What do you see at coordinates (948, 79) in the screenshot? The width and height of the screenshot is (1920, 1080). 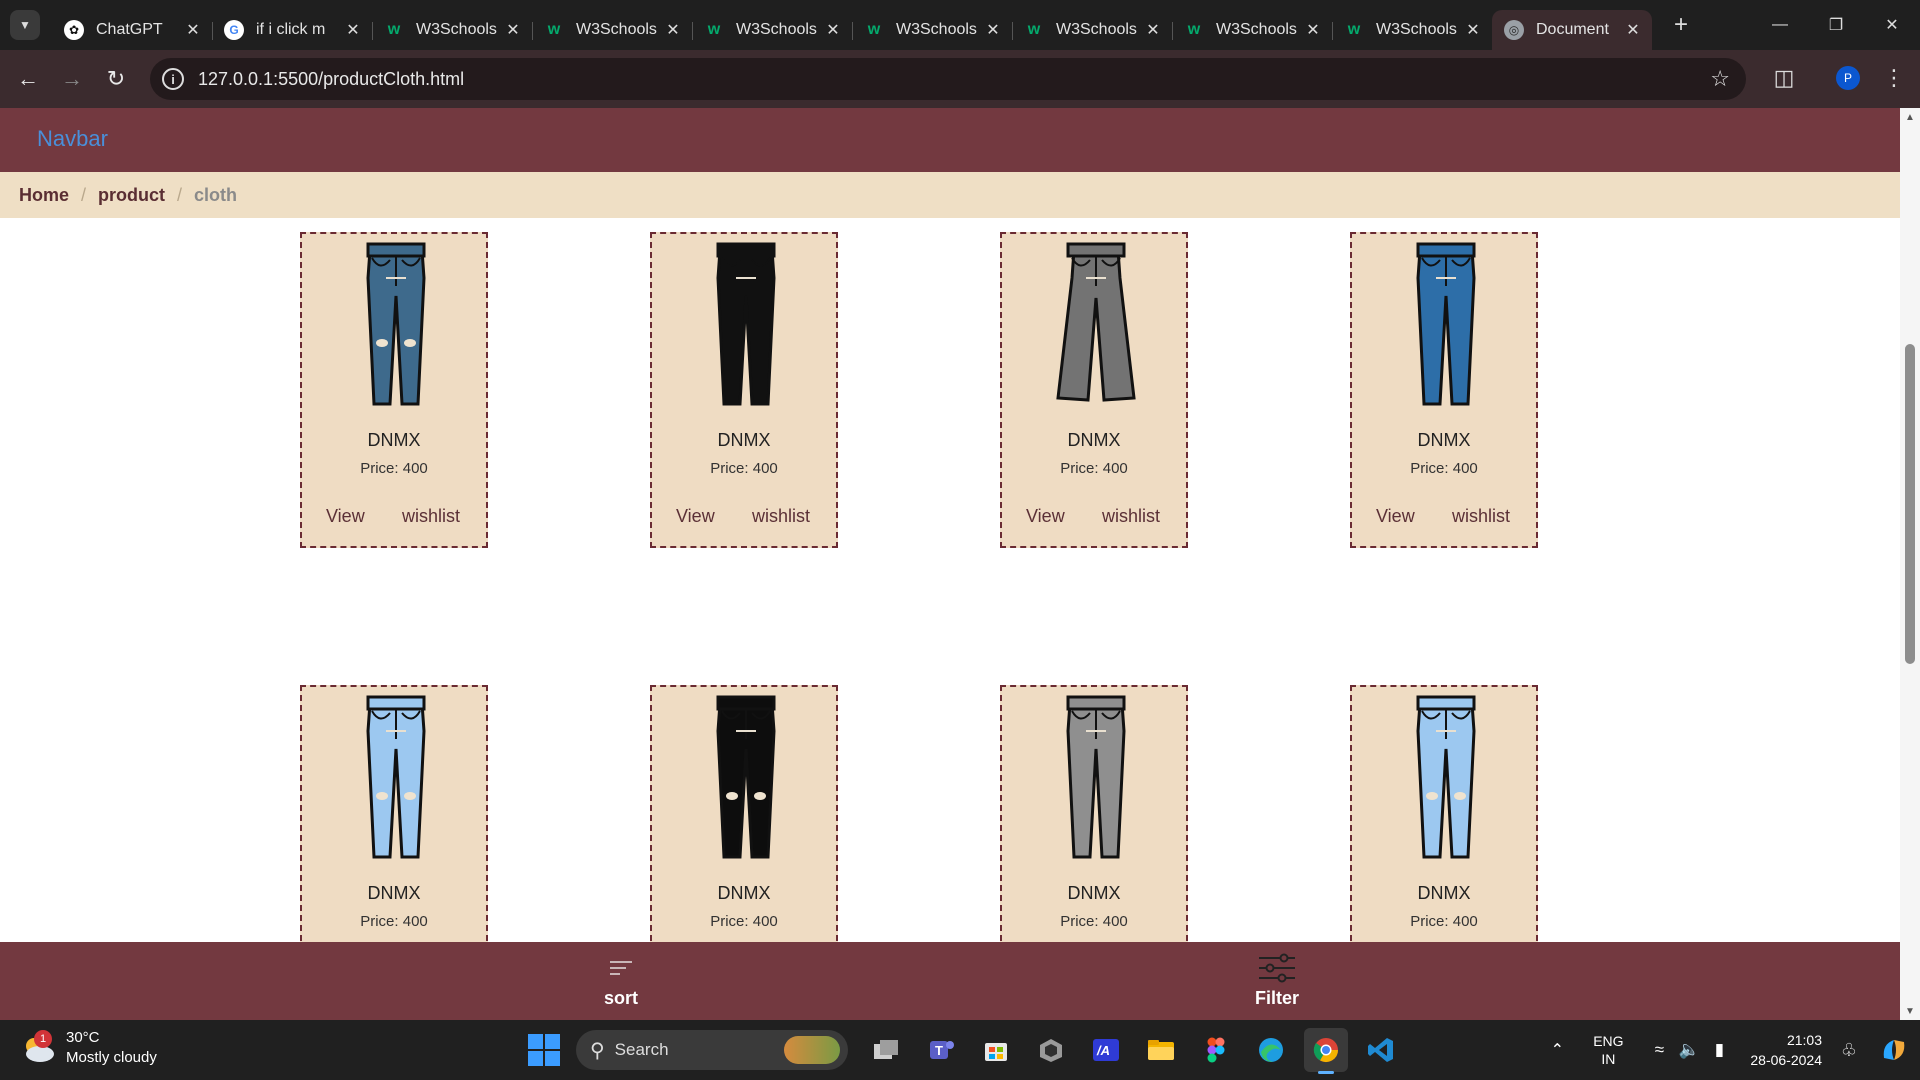 I see `address-bar: i 127.0.0.1:5500/productCloth.html ☆` at bounding box center [948, 79].